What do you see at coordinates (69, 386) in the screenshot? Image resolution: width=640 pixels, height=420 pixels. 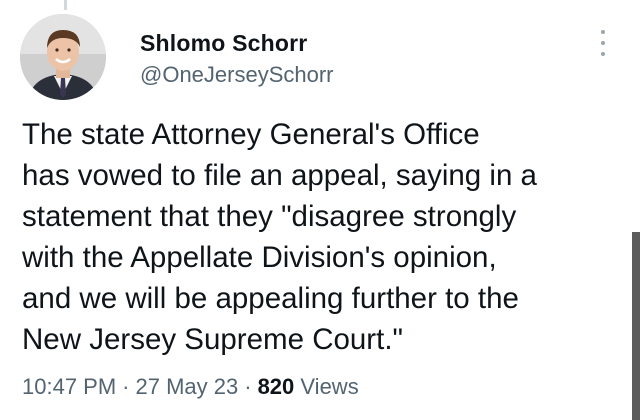 I see `tweet-time: 10:47 PM` at bounding box center [69, 386].